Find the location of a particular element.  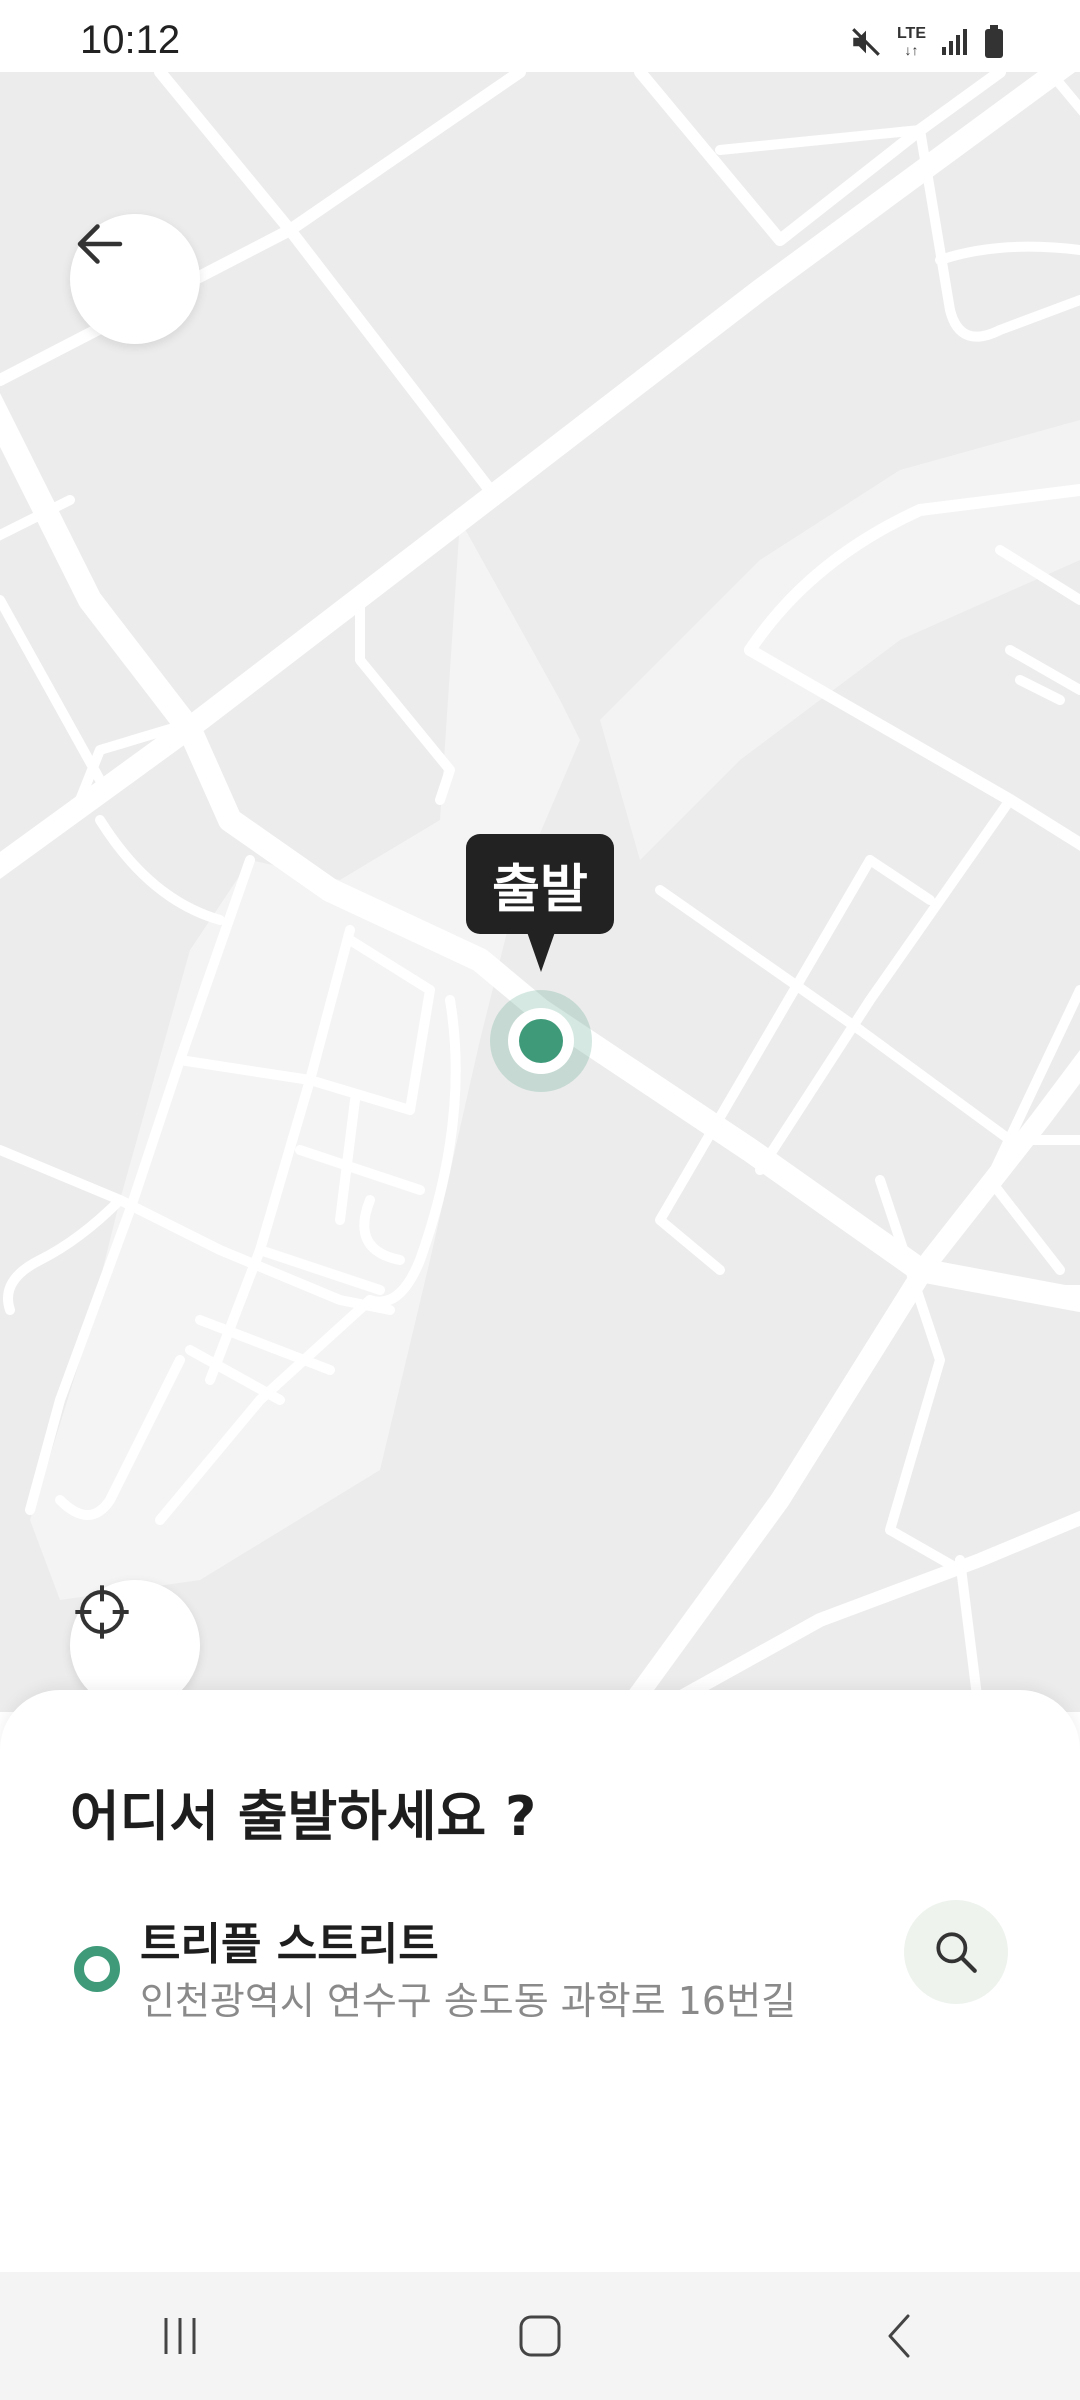

search-icon is located at coordinates (956, 1952).